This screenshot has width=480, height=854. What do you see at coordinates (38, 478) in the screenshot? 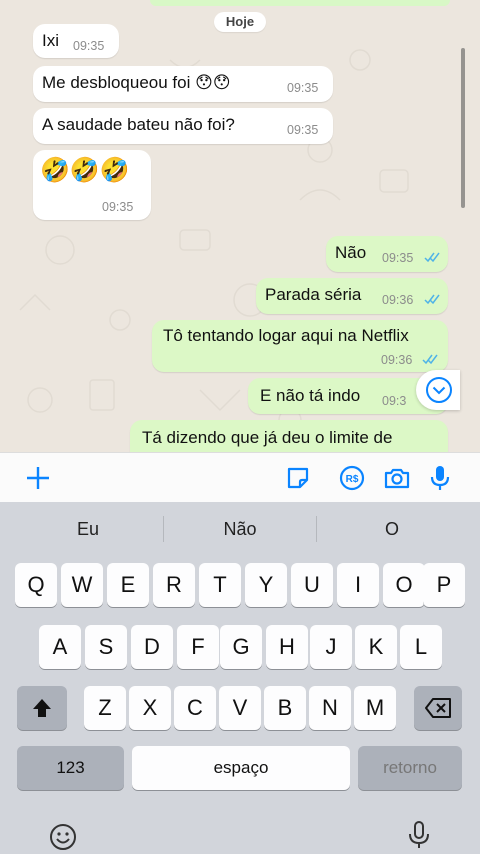
I see `plus-icon` at bounding box center [38, 478].